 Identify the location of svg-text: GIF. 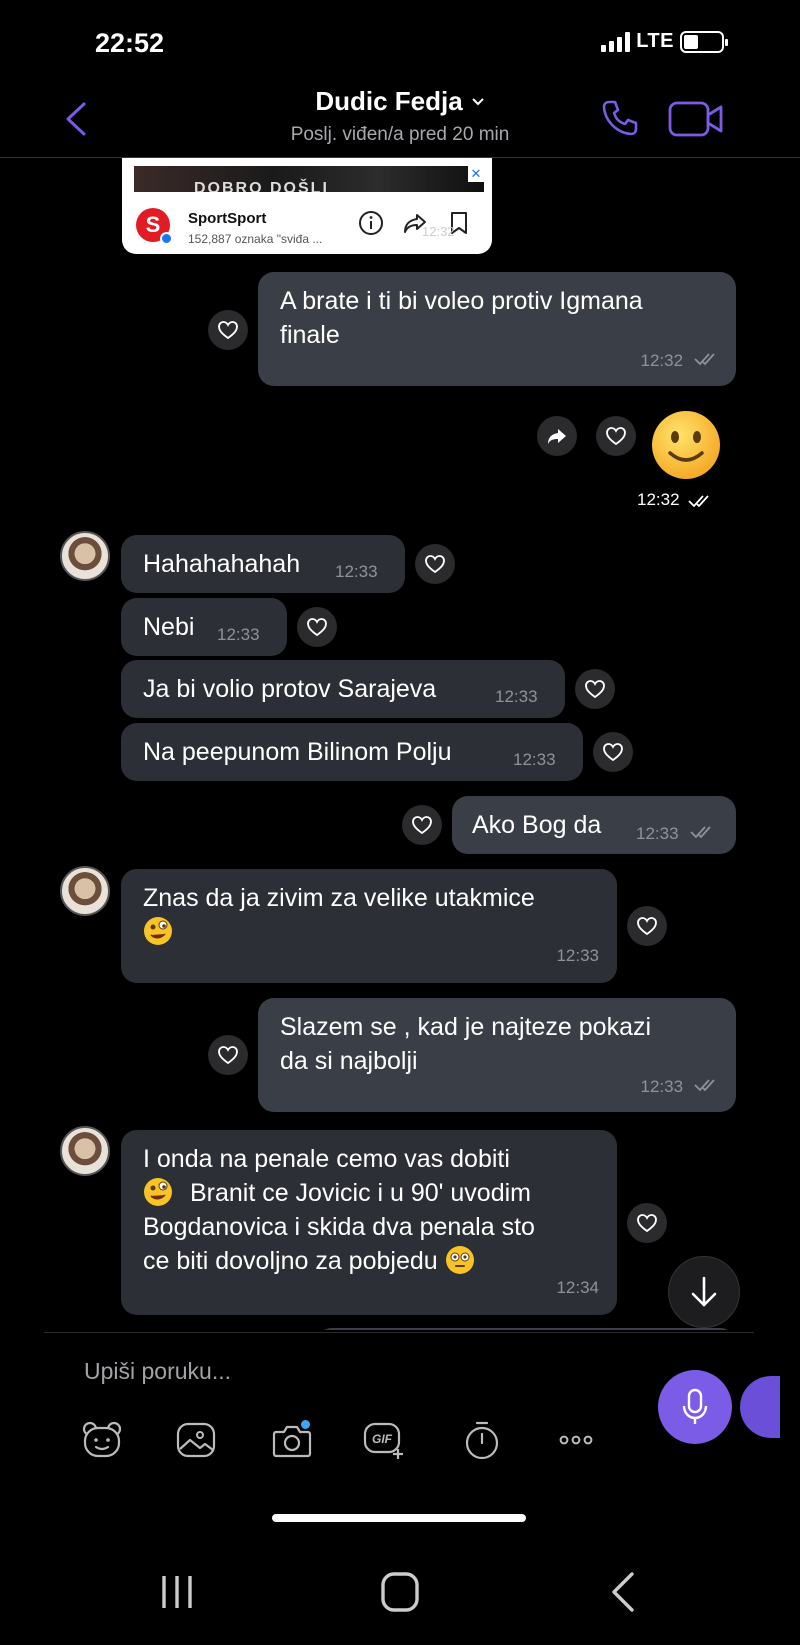
(382, 1439).